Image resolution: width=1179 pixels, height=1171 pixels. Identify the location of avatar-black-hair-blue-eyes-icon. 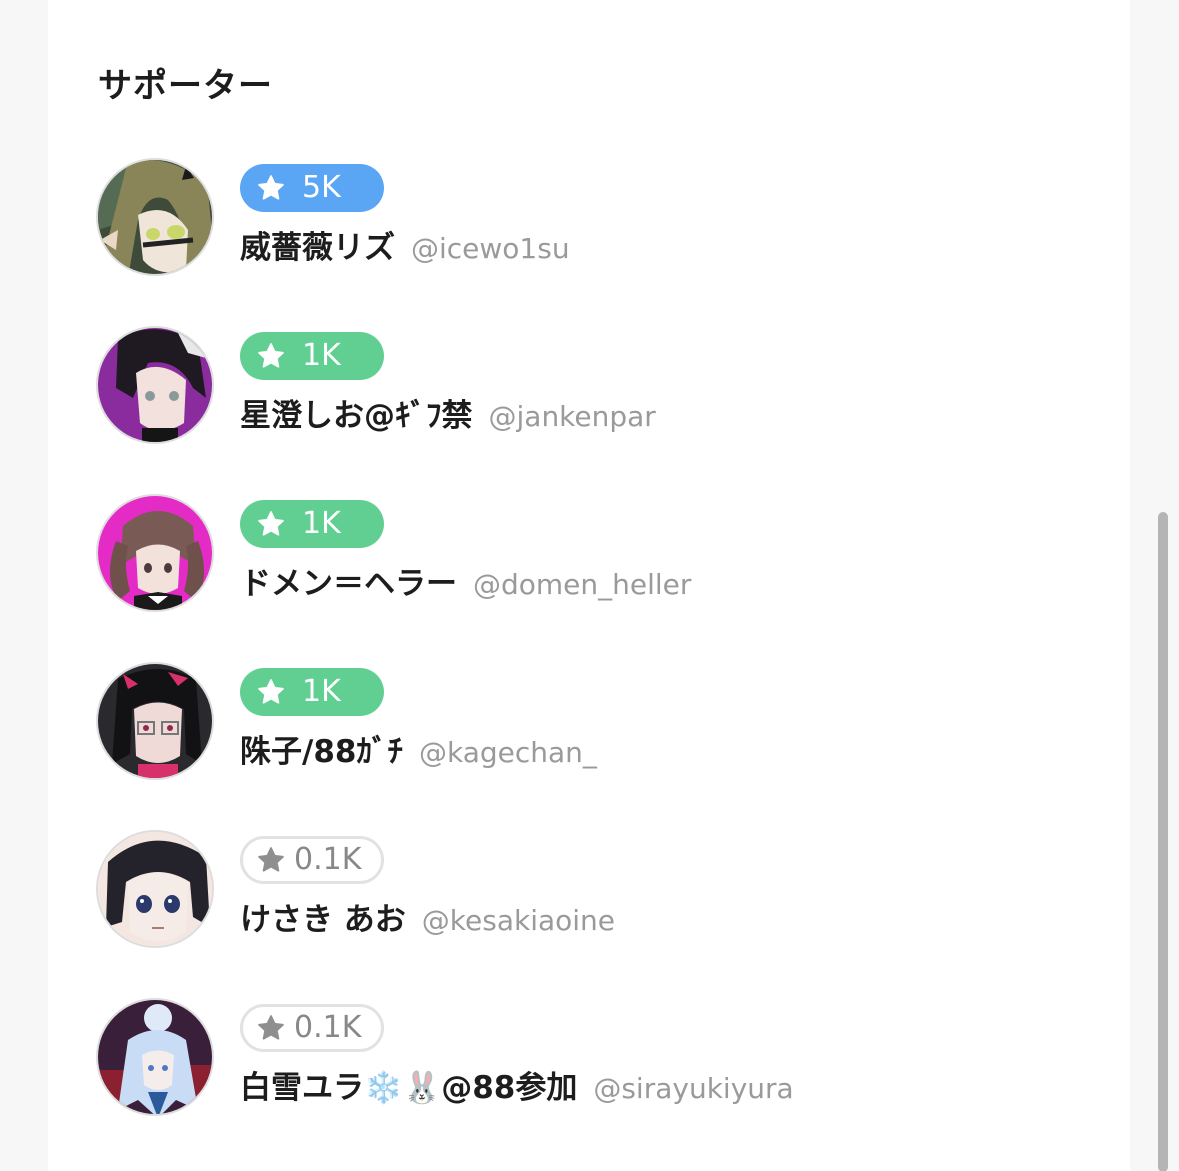
(155, 889).